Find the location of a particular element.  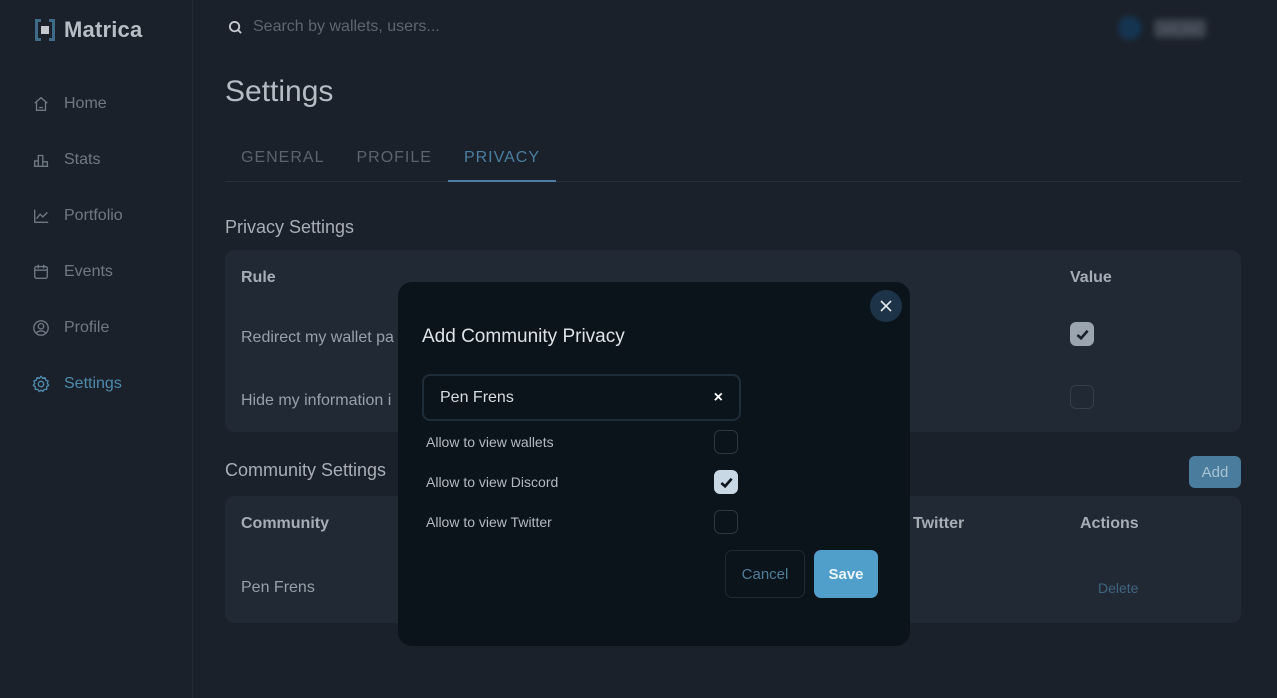

logo: Matrica is located at coordinates (88, 30).